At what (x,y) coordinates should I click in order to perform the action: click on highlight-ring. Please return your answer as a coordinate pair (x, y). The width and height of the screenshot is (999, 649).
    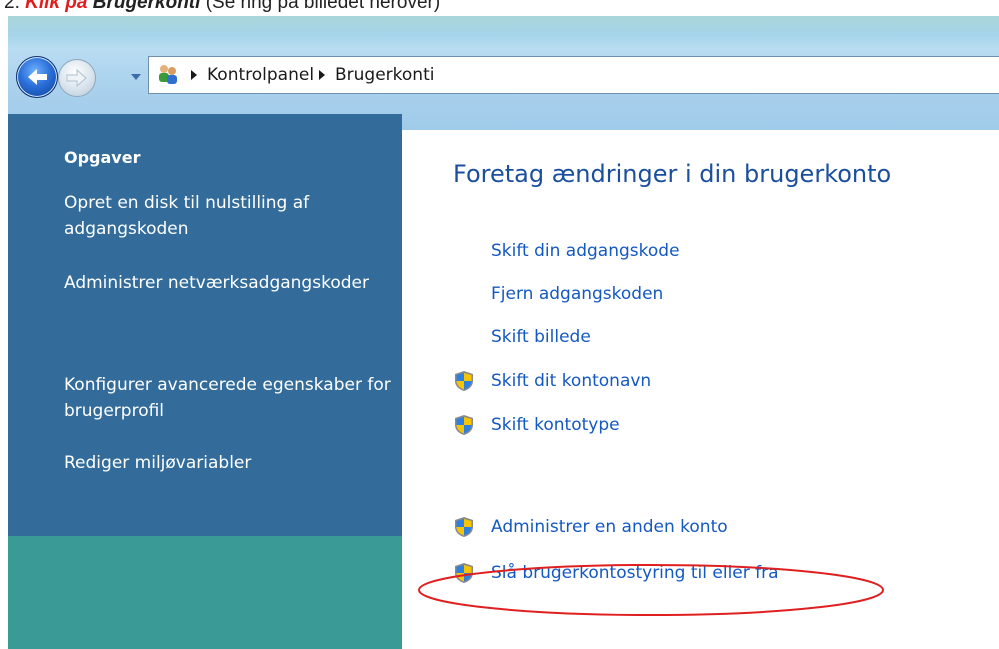
    Looking at the image, I should click on (651, 590).